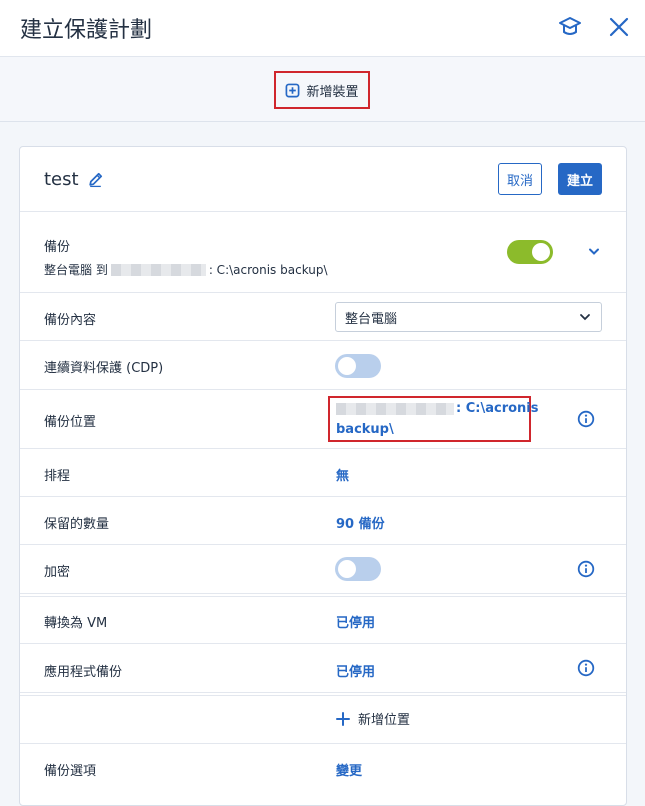 The width and height of the screenshot is (645, 806). What do you see at coordinates (76, 270) in the screenshot?
I see `backup-summary-prefix: 整台電腦 到` at bounding box center [76, 270].